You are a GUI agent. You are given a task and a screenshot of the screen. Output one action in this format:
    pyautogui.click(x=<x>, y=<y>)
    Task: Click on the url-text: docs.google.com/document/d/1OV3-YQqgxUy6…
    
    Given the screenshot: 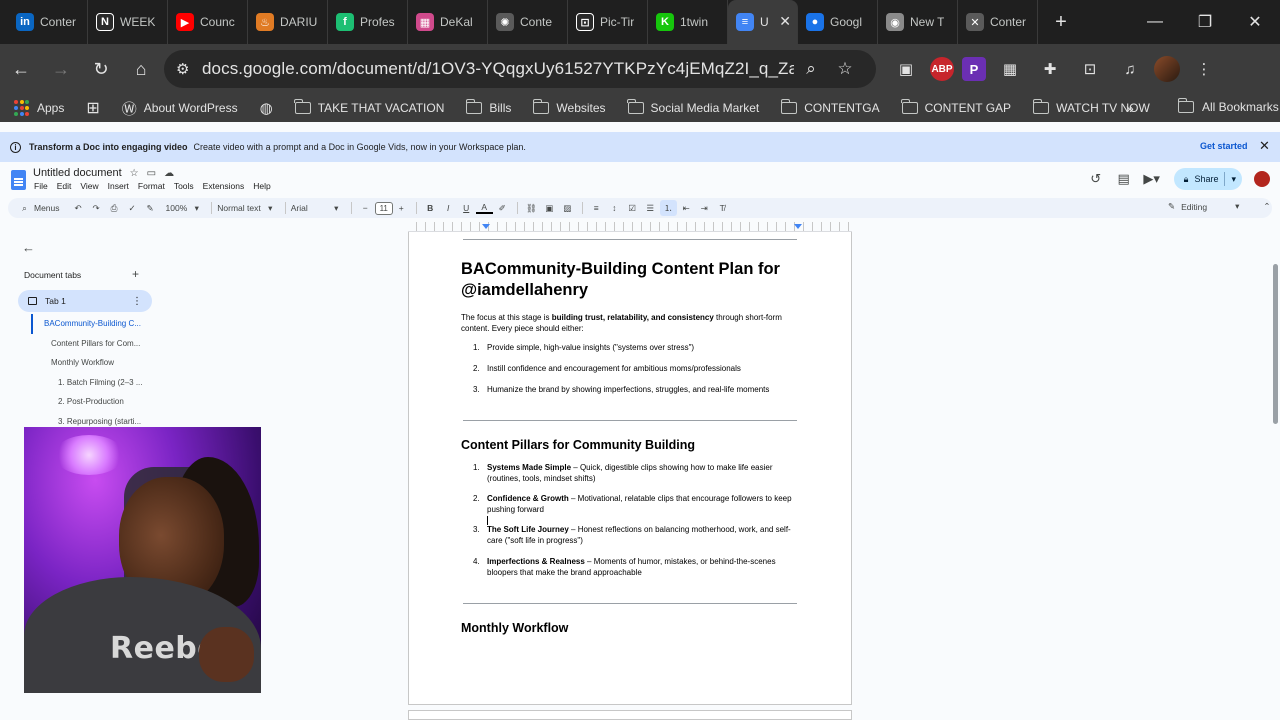 What is the action you would take?
    pyautogui.click(x=498, y=69)
    